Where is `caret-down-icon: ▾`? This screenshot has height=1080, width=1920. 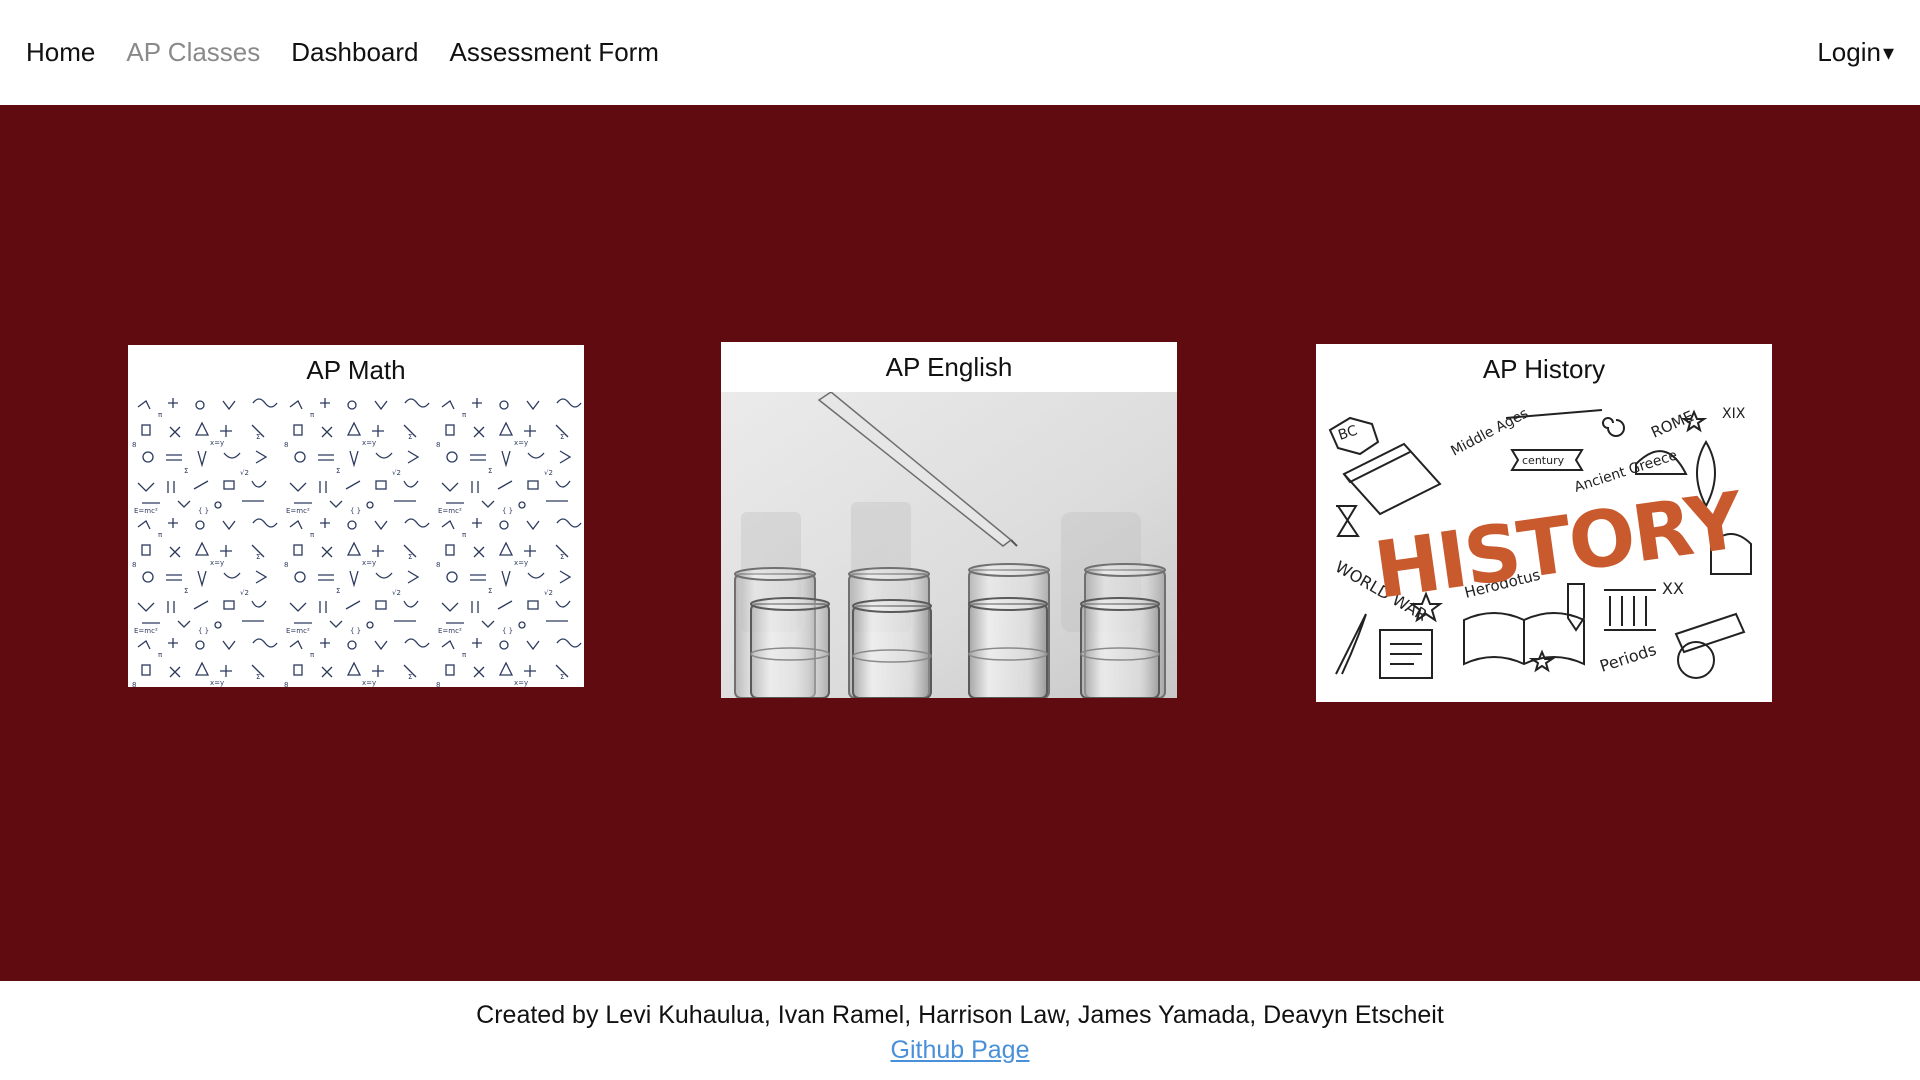
caret-down-icon: ▾ is located at coordinates (1888, 52).